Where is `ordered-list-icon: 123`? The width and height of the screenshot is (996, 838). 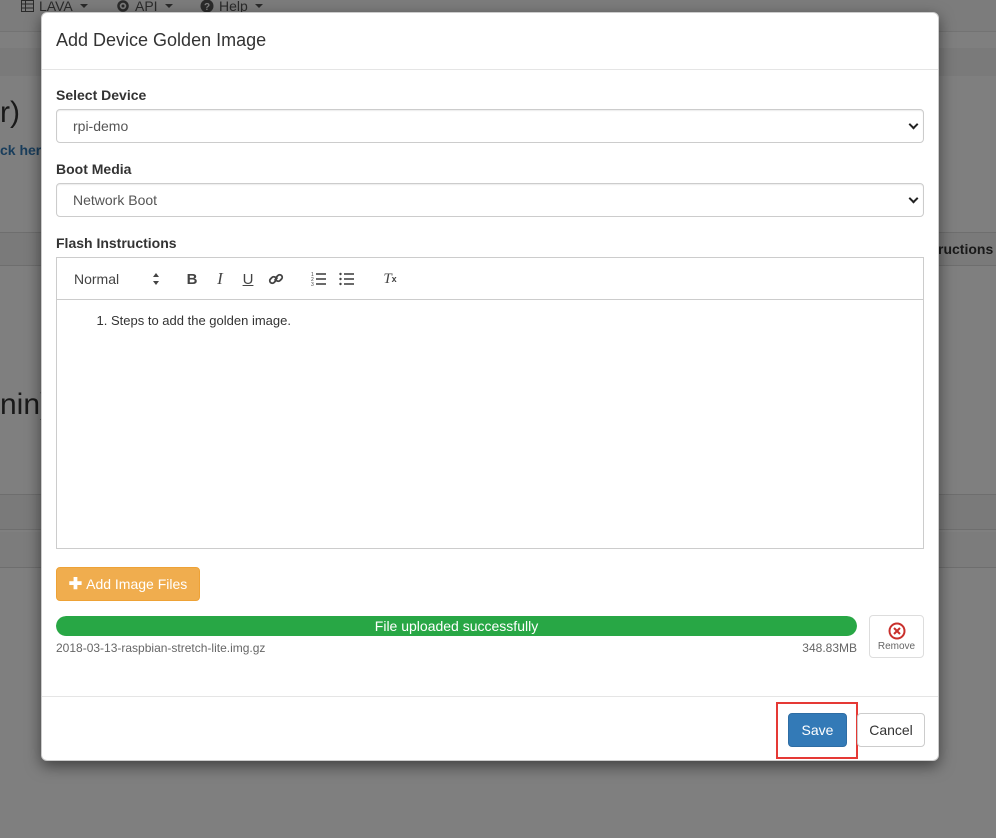
ordered-list-icon: 123 is located at coordinates (319, 279).